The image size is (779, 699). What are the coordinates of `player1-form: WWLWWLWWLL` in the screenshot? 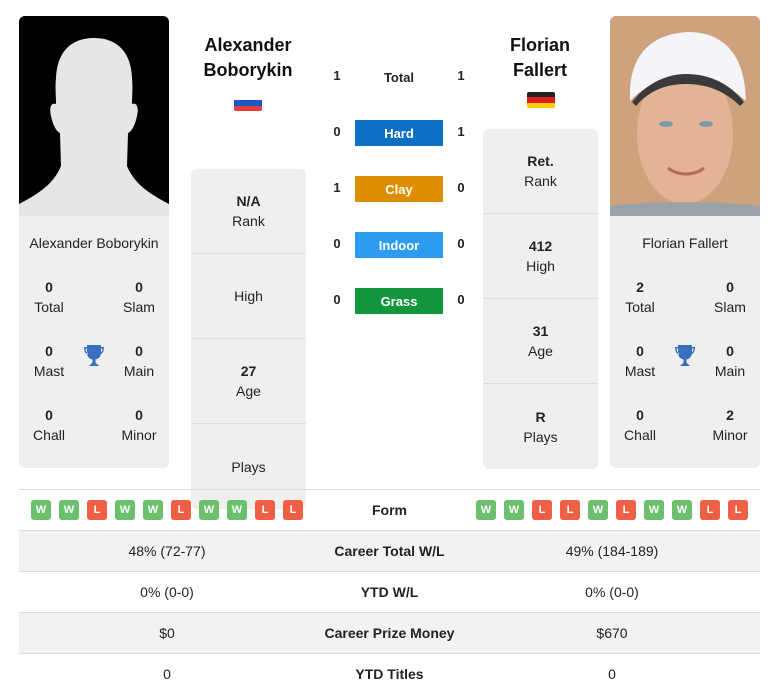 It's located at (167, 510).